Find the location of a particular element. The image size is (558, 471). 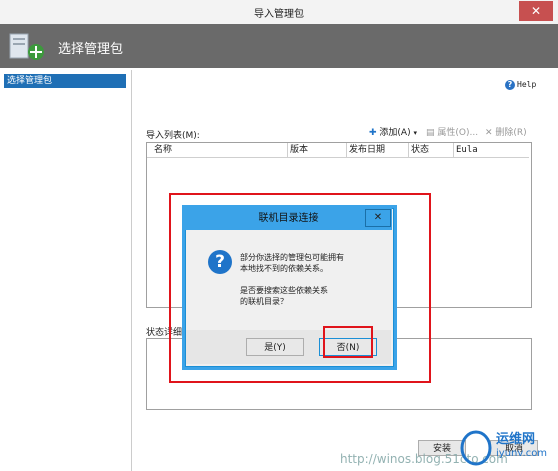

delete-label: 删除(R) is located at coordinates (511, 133).